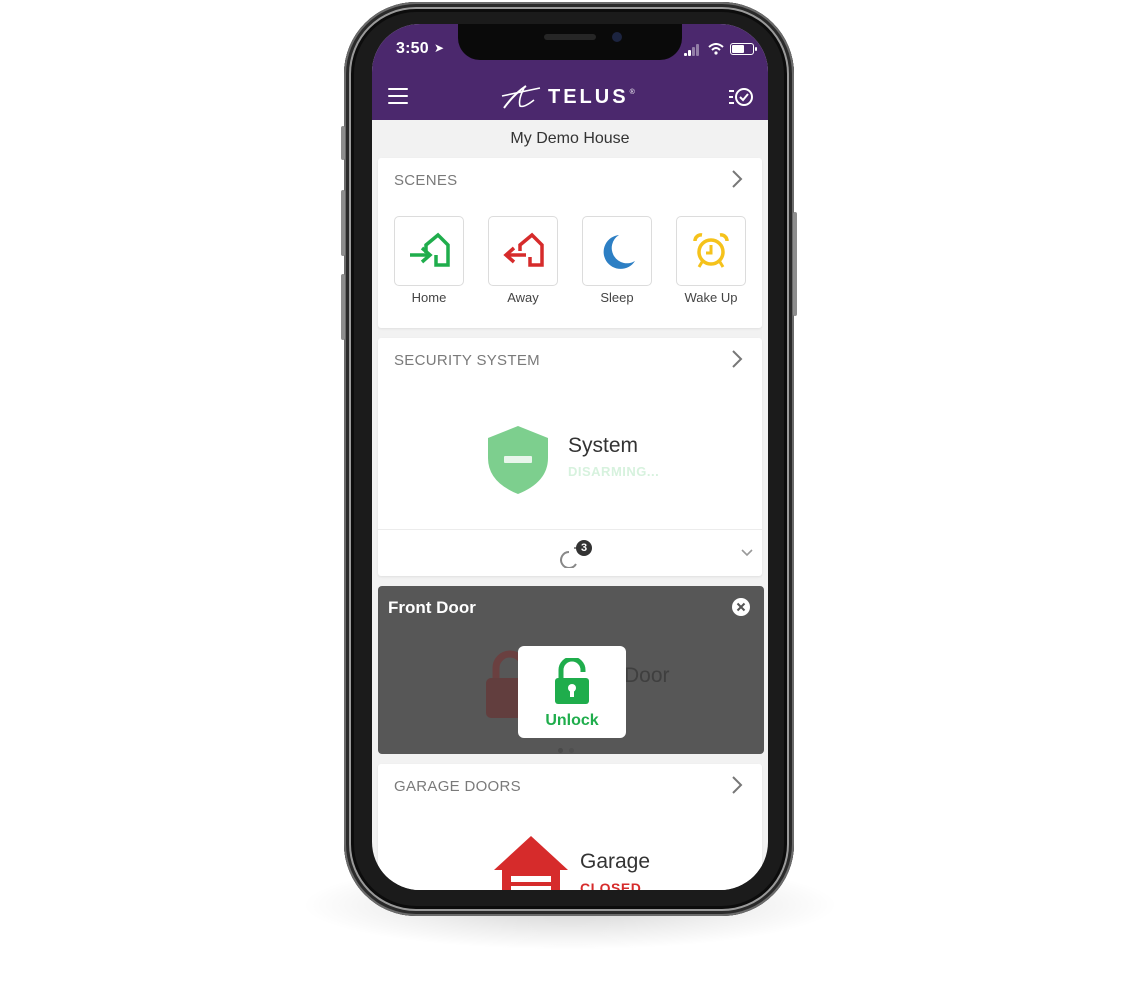 Image resolution: width=1136 pixels, height=1000 pixels. I want to click on moon-icon, so click(619, 252).